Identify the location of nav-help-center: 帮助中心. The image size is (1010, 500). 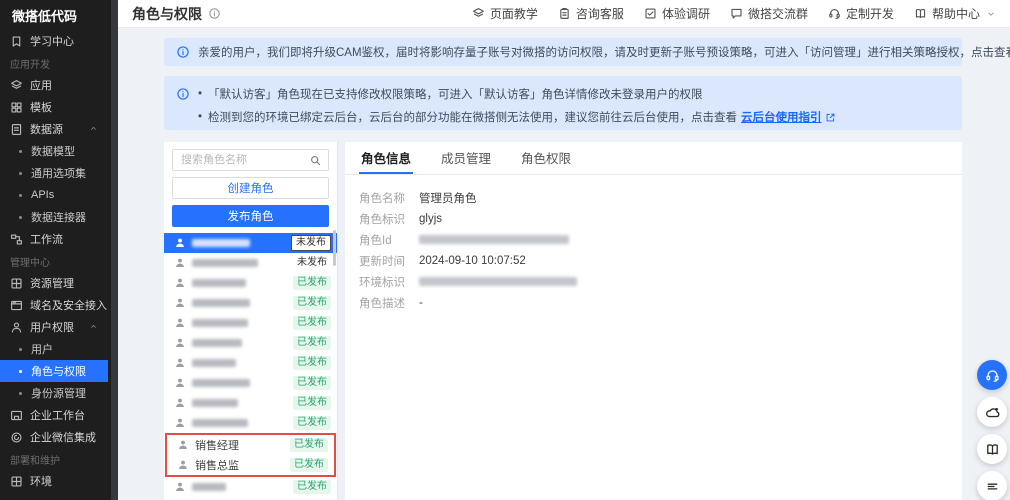
(955, 13).